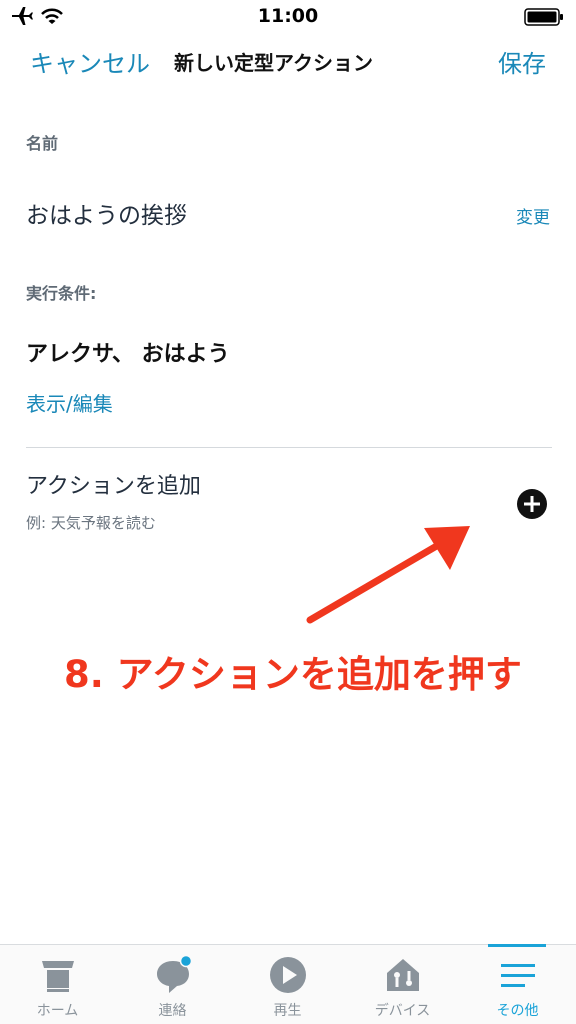 This screenshot has width=576, height=1024. Describe the element at coordinates (522, 61) in the screenshot. I see `save-button: 保存` at that location.